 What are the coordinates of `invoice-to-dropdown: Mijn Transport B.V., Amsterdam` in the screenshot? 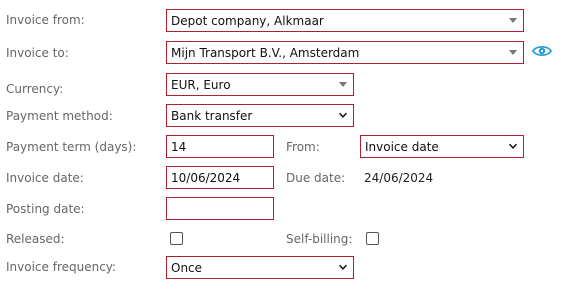 It's located at (345, 52).